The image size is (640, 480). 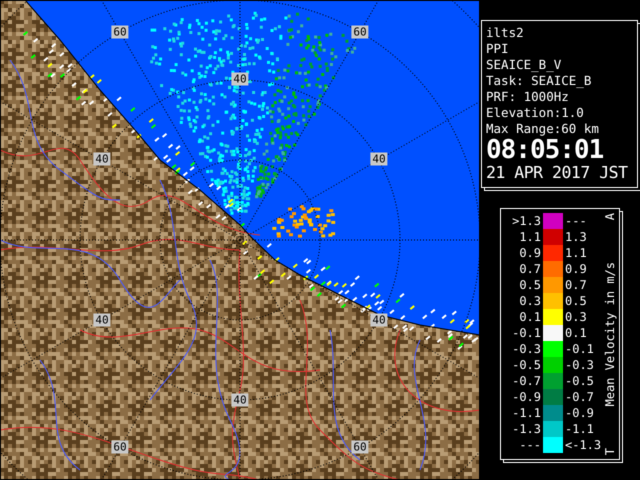 What do you see at coordinates (526, 429) in the screenshot?
I see `legend-label: -1.3` at bounding box center [526, 429].